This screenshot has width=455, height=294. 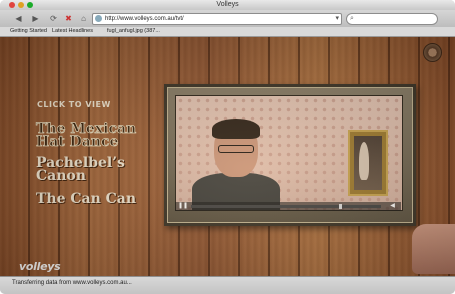 What do you see at coordinates (72, 31) in the screenshot?
I see `bookmark-item: Latest Headlines` at bounding box center [72, 31].